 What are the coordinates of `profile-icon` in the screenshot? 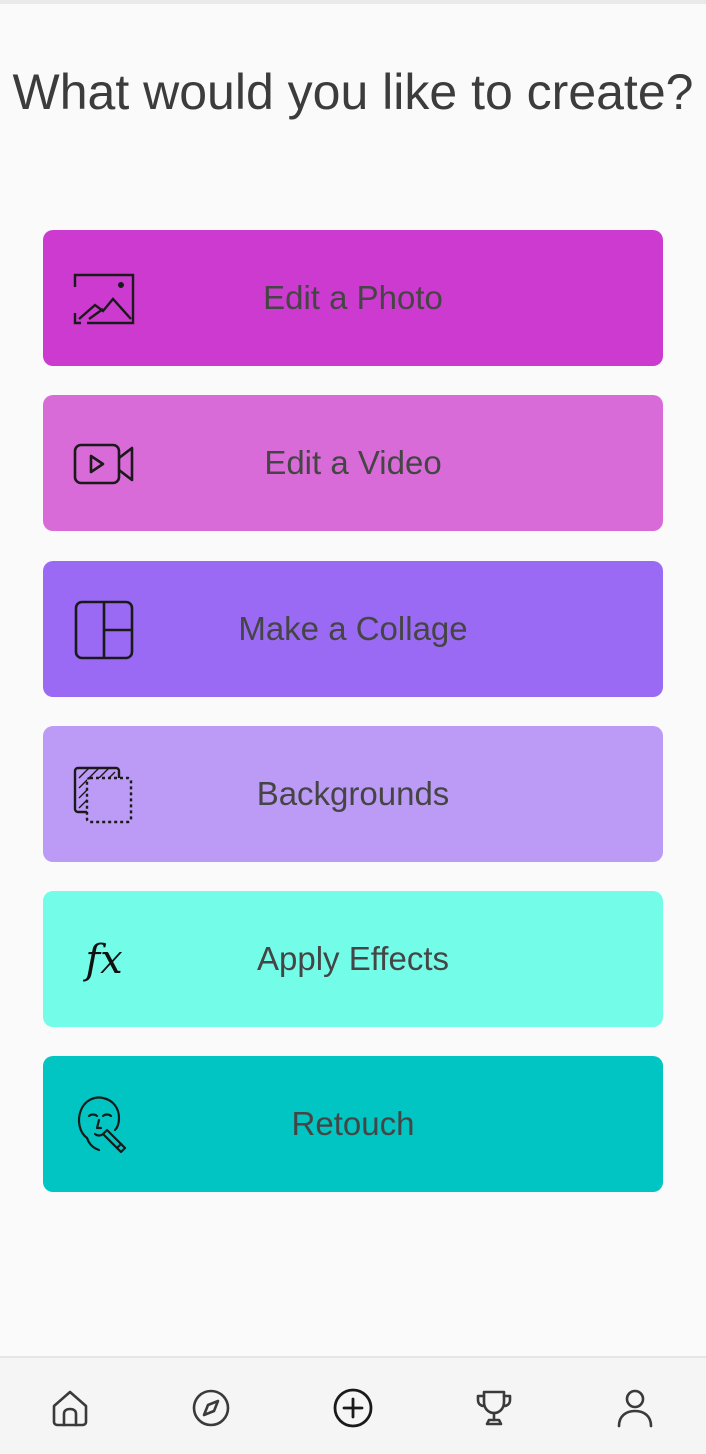 It's located at (635, 1410).